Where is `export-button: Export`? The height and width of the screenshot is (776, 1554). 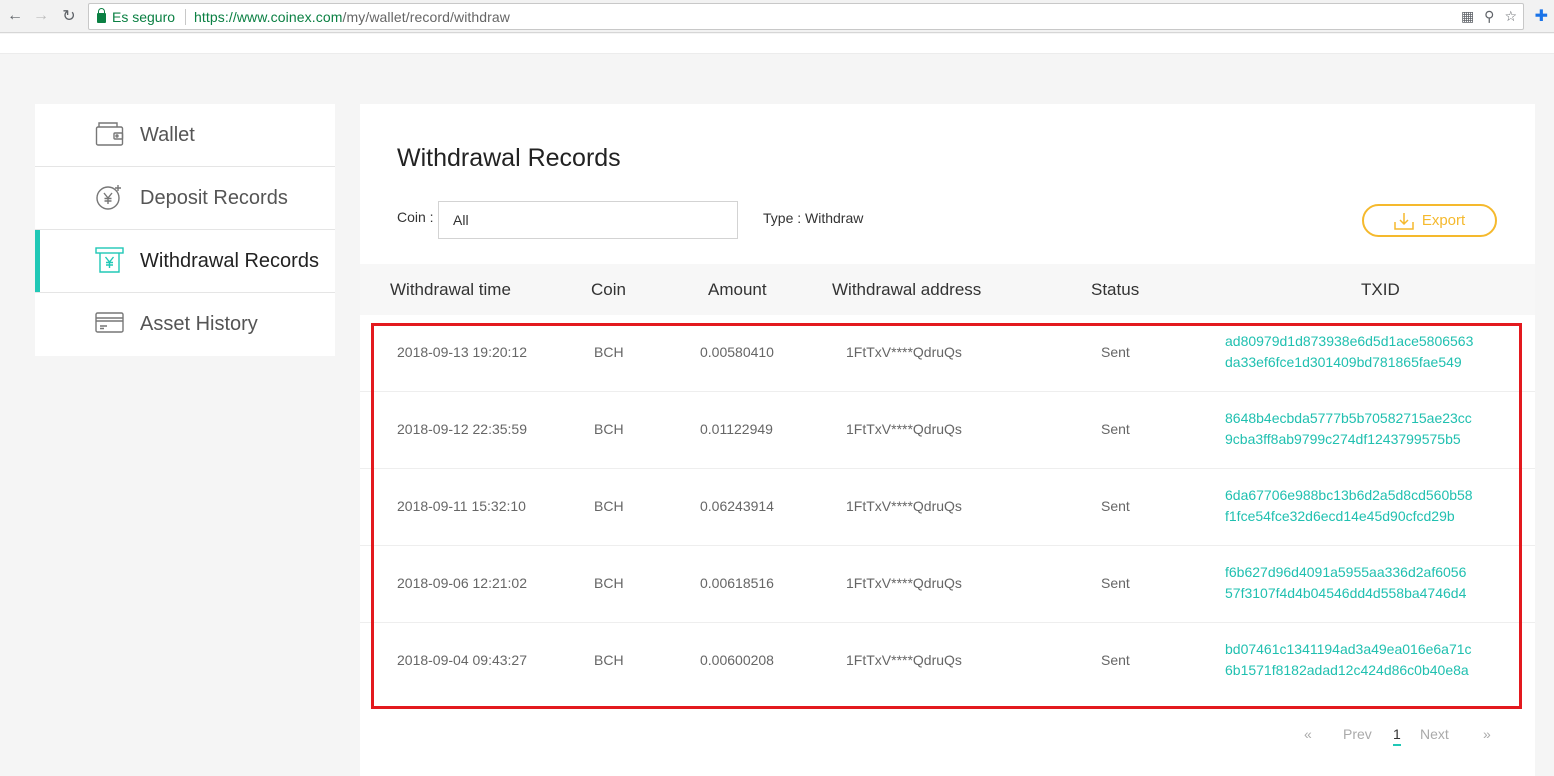 export-button: Export is located at coordinates (1429, 220).